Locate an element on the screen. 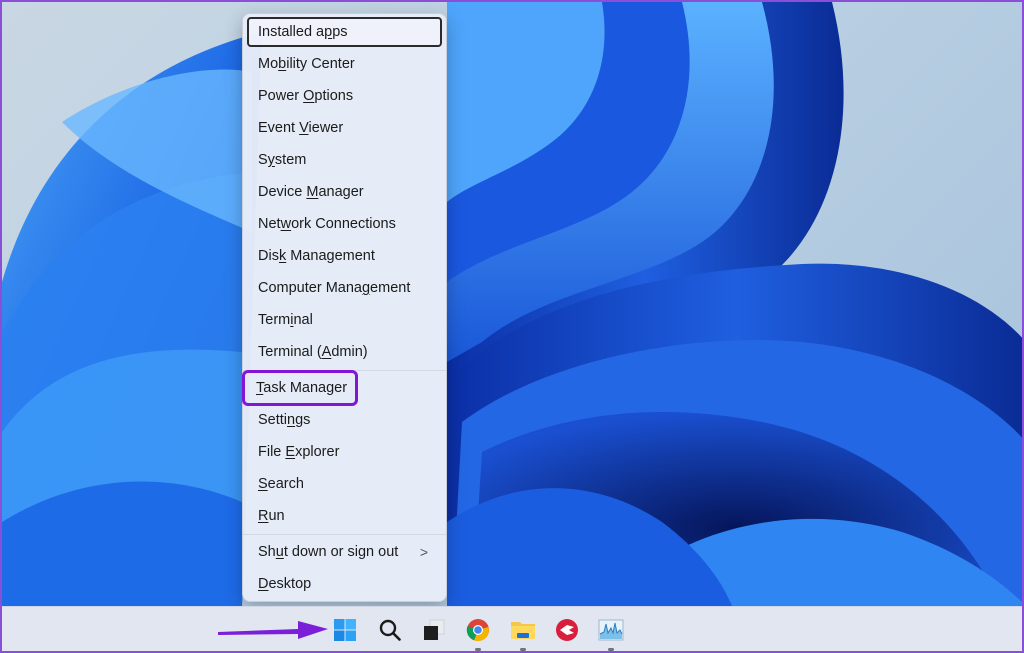 The image size is (1024, 653). label-text: Device is located at coordinates (282, 192).